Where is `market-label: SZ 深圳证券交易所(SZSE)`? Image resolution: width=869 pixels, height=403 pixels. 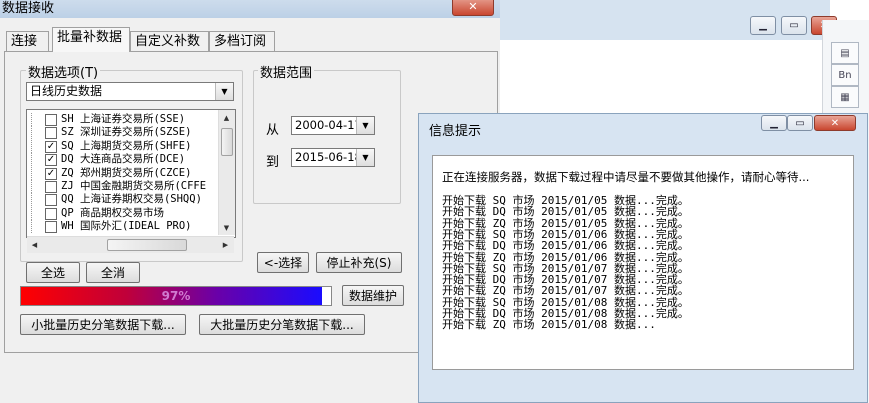
market-label: SZ 深圳证券交易所(SZSE) is located at coordinates (126, 132).